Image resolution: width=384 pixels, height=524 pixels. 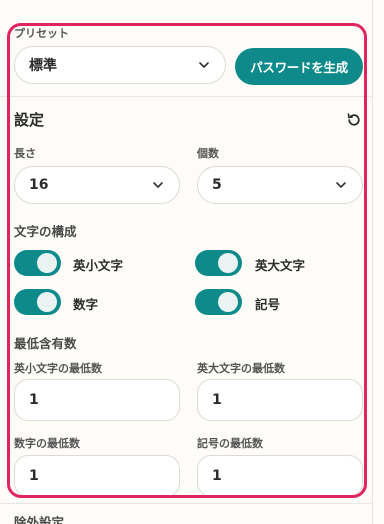 I want to click on count-value: 5, so click(x=217, y=185).